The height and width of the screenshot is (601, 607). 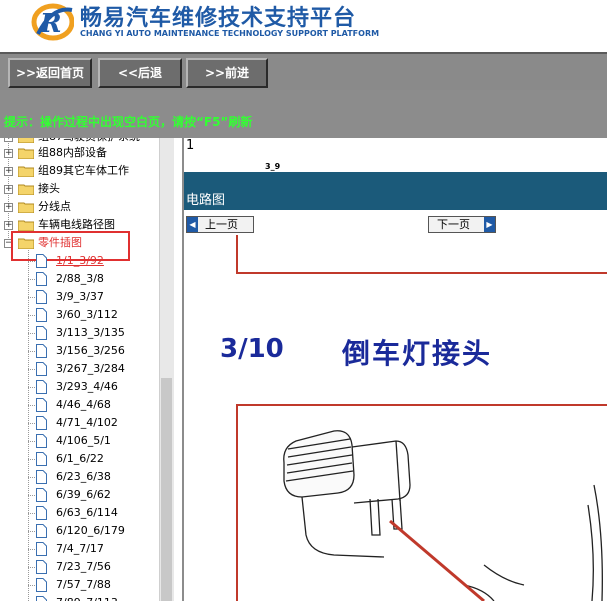 What do you see at coordinates (80, 458) in the screenshot?
I see `tree-item-label: 6/1_6/22` at bounding box center [80, 458].